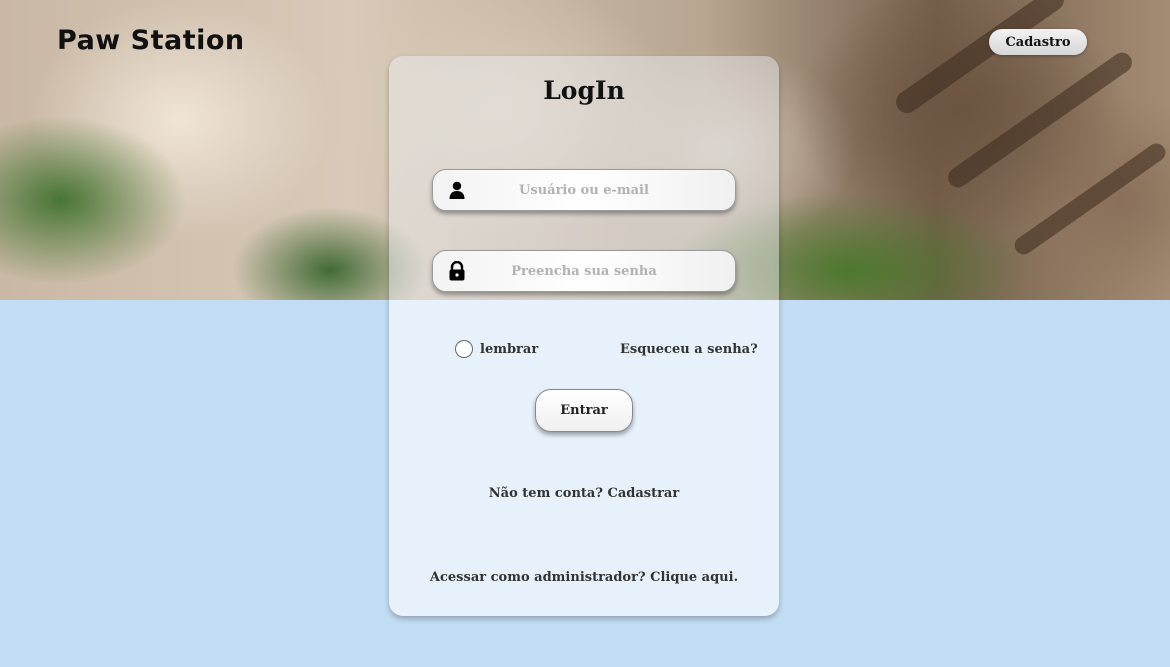  I want to click on remember-option: lembrar, so click(496, 349).